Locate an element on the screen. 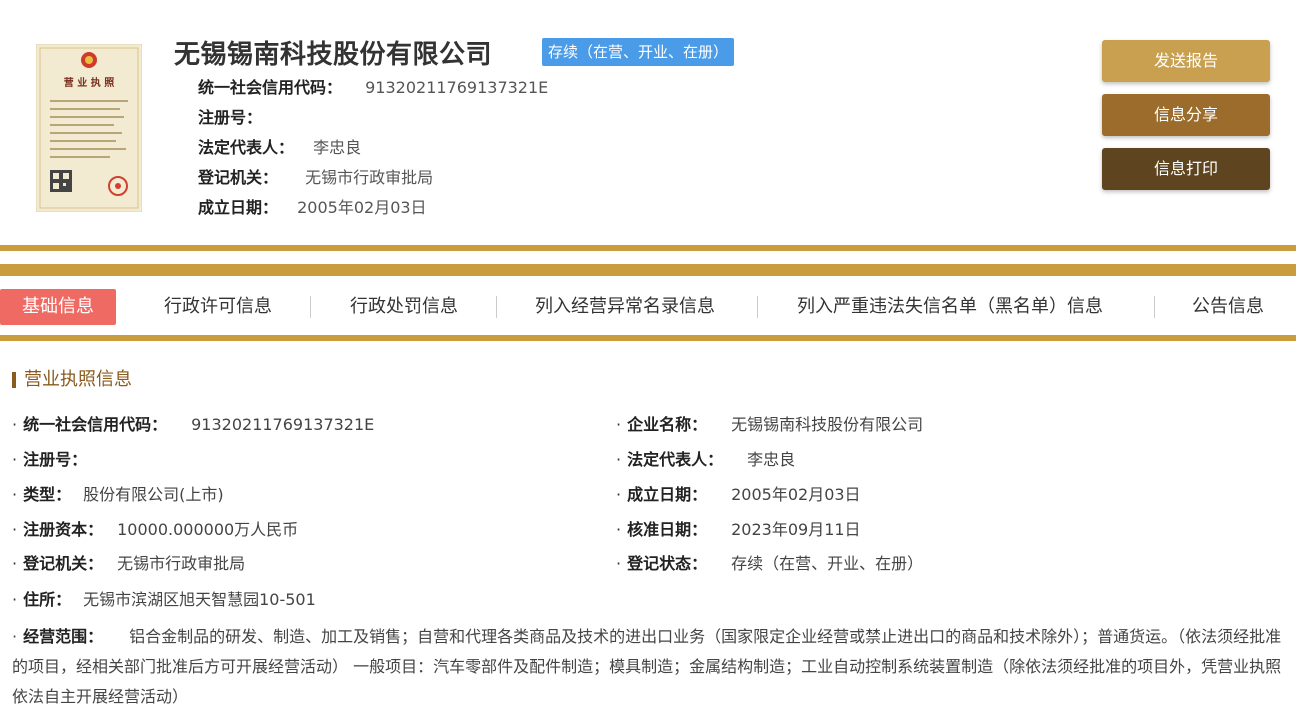 This screenshot has width=1296, height=712. info-value: 无锡市滨湖区旭天智慧园10-501 is located at coordinates (199, 599).